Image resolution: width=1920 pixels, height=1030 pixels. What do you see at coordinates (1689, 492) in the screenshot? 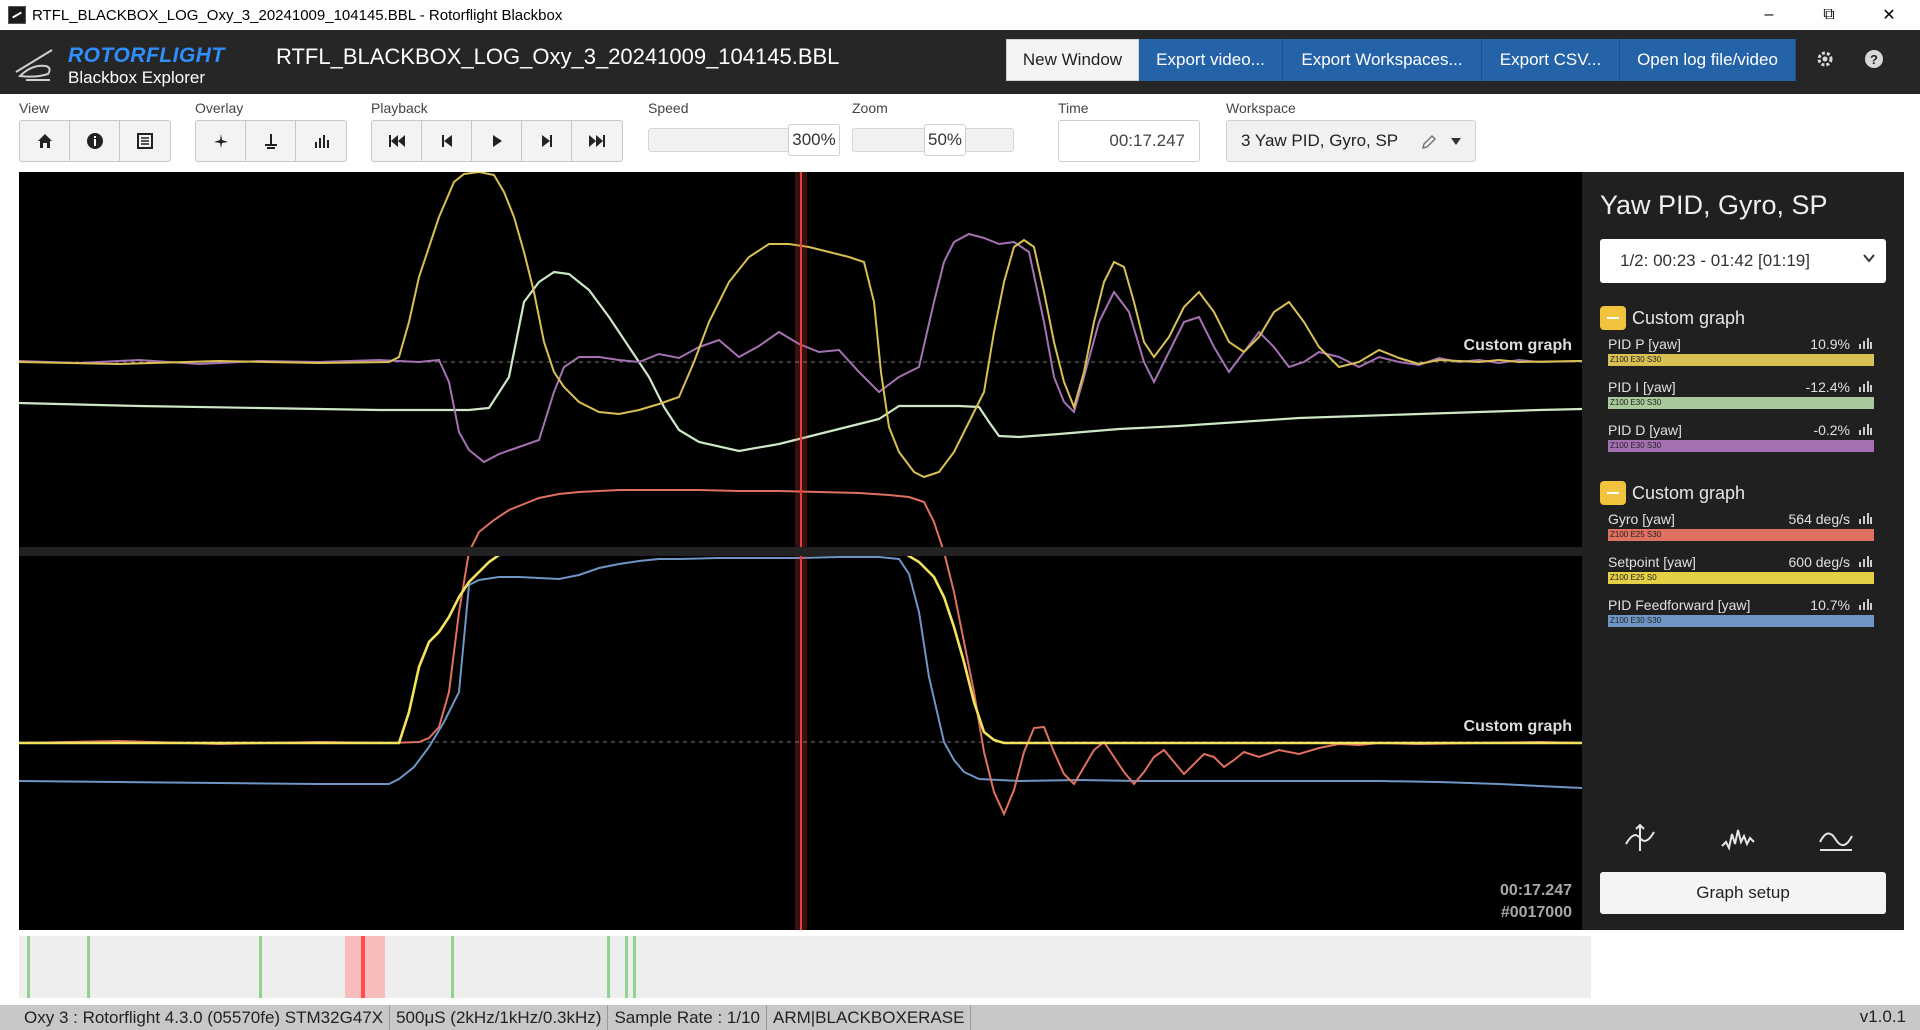
I see `legend-group-2-name: Custom graph` at bounding box center [1689, 492].